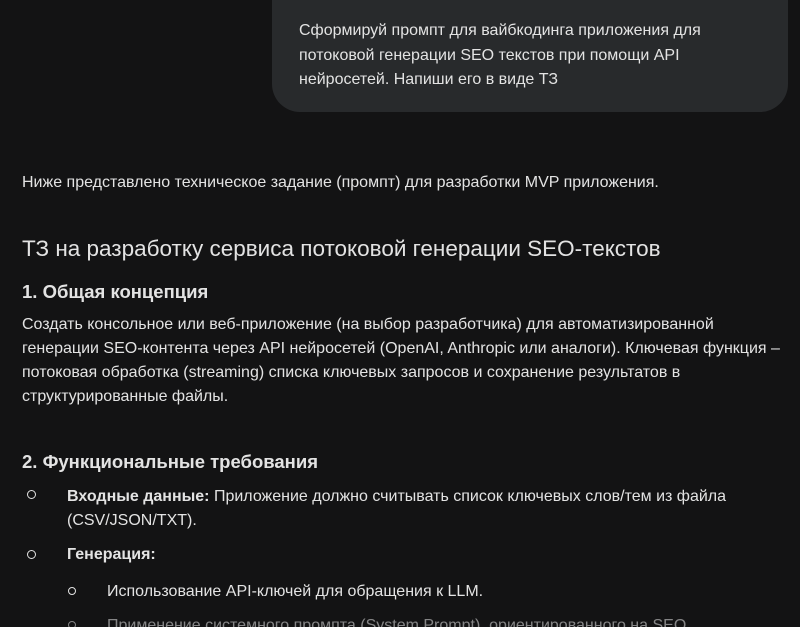 The image size is (800, 627). What do you see at coordinates (138, 496) in the screenshot?
I see `list-item-label: Входные данные:` at bounding box center [138, 496].